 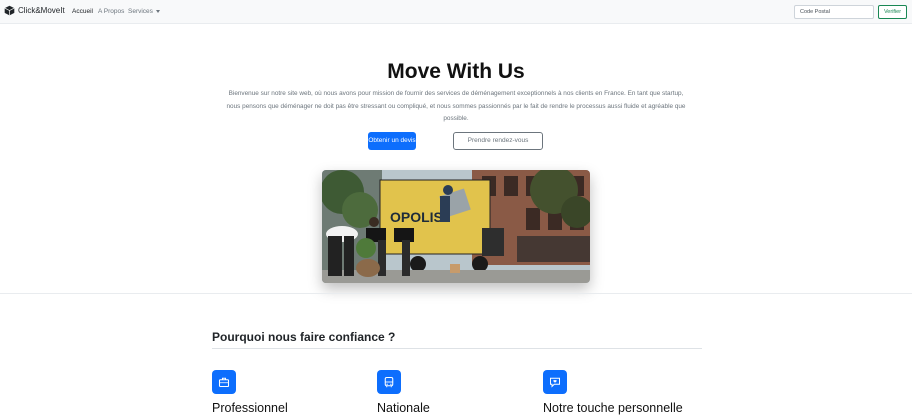 I want to click on trust-section-title: Pourquoi nous faire confiance ?, so click(x=304, y=337).